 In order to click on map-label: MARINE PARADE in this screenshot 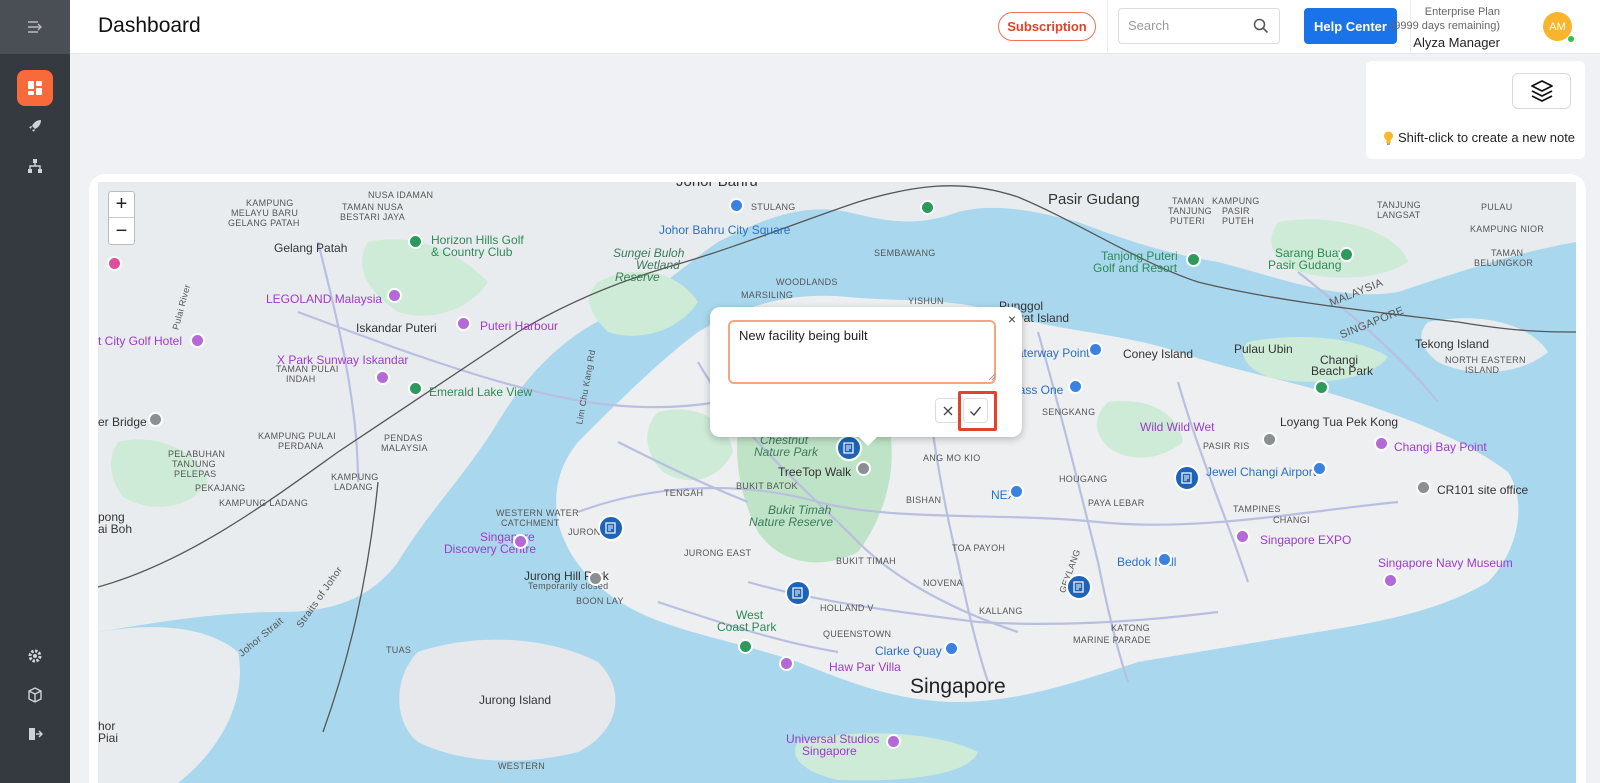, I will do `click(1112, 640)`.